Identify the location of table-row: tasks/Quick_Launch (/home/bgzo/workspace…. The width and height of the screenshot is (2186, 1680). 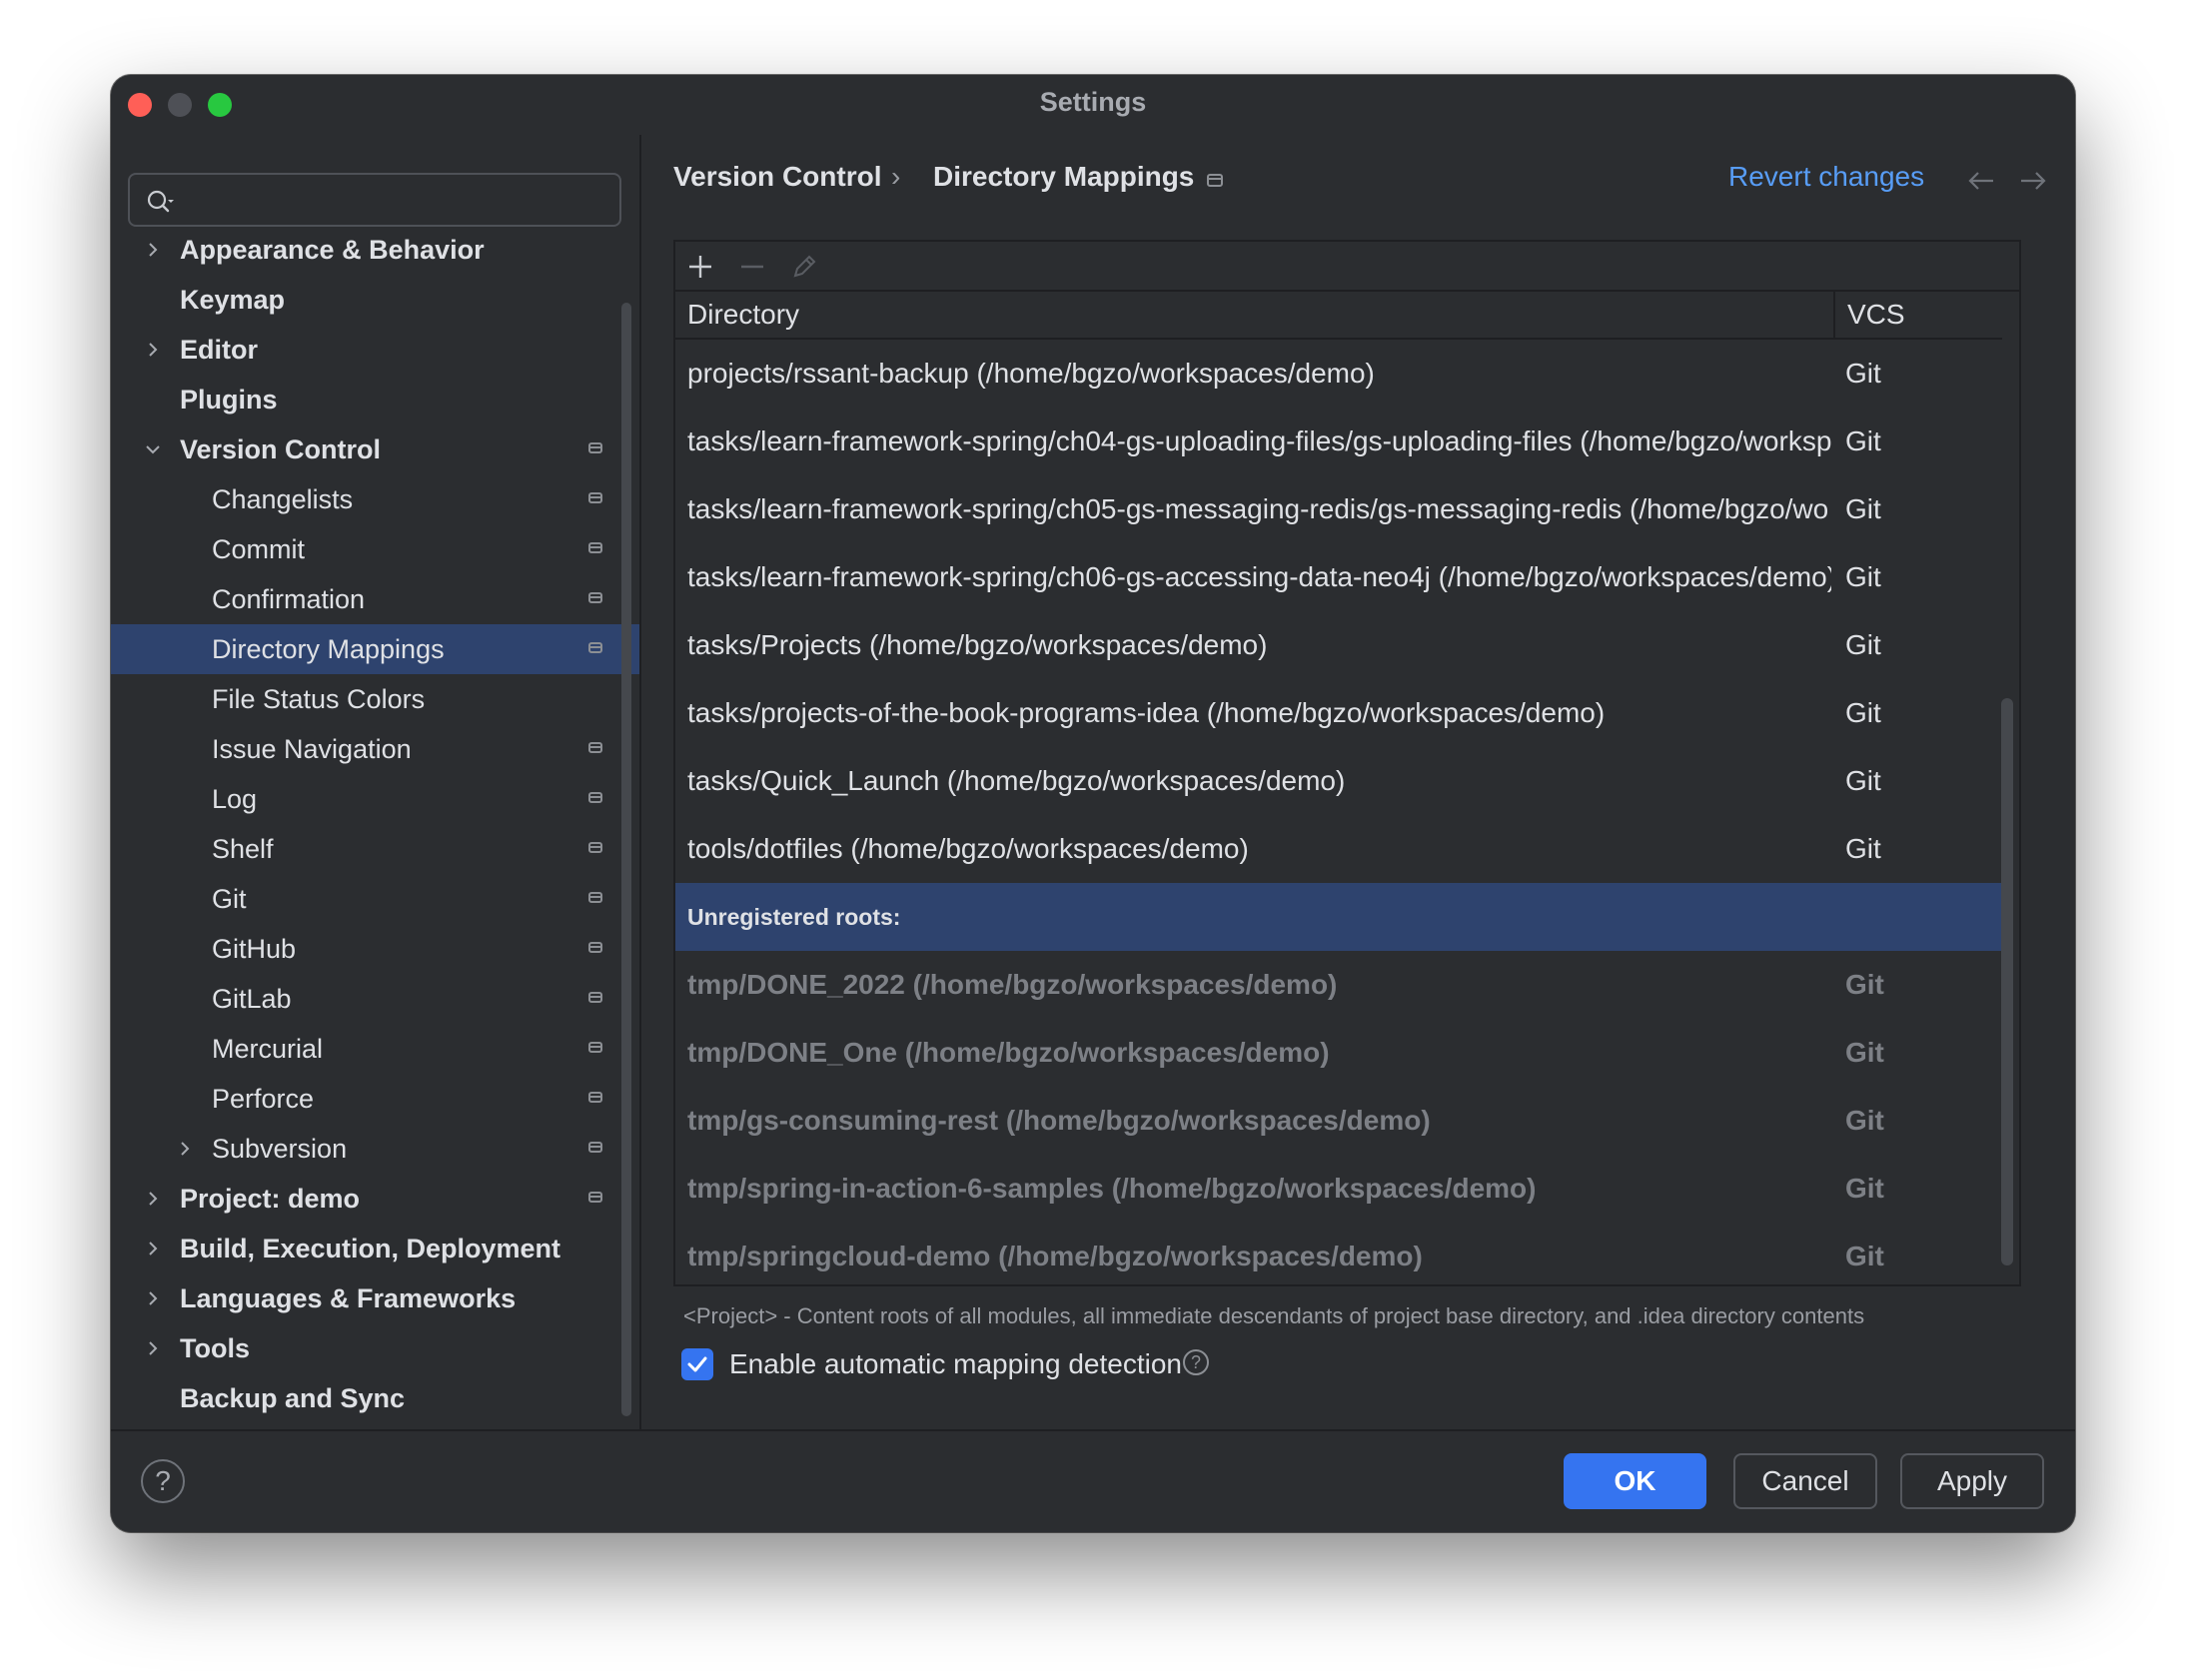
(1339, 781).